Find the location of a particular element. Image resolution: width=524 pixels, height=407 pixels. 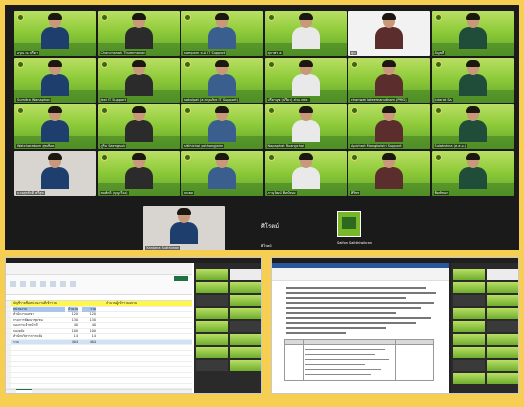

participant-name: พิมพ์ชนก is located at coordinates (441, 192).